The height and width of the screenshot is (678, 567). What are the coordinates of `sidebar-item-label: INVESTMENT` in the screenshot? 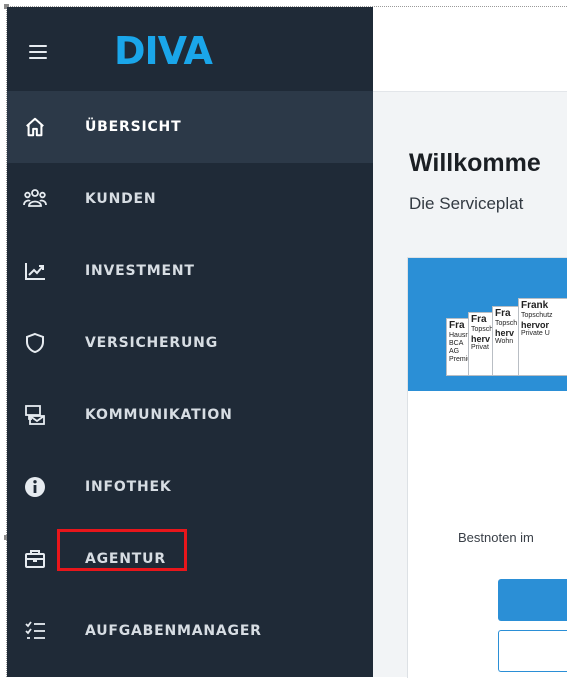 It's located at (140, 271).